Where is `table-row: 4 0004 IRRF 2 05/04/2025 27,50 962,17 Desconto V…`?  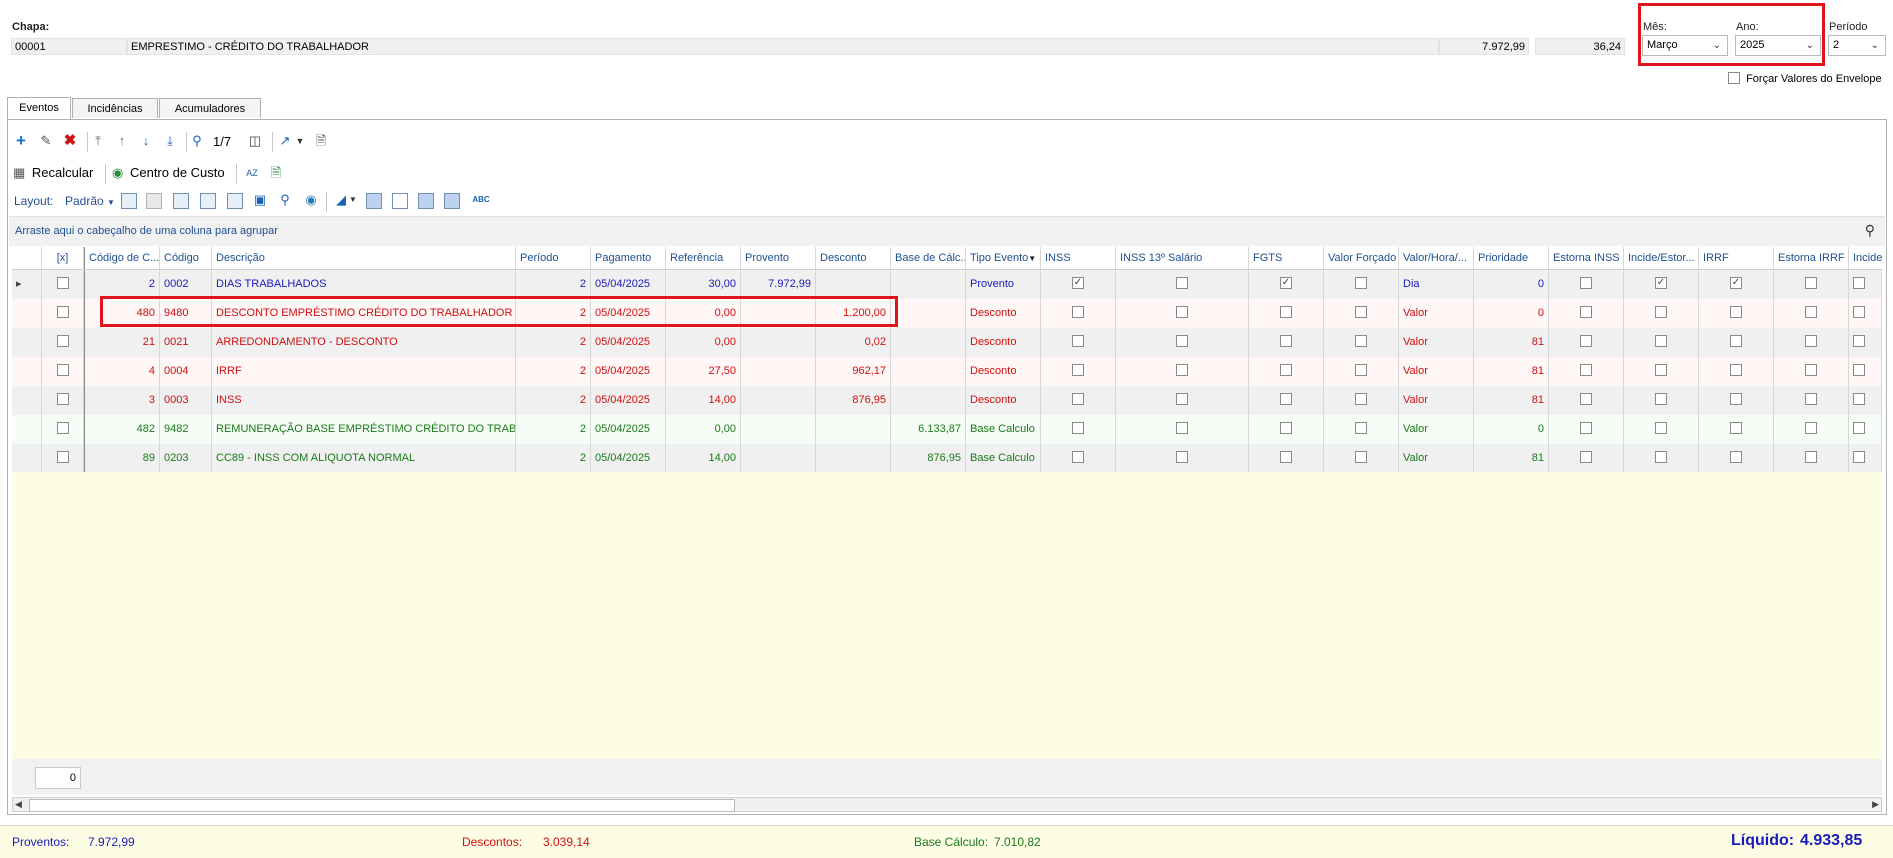 table-row: 4 0004 IRRF 2 05/04/2025 27,50 962,17 Desconto V… is located at coordinates (947, 372).